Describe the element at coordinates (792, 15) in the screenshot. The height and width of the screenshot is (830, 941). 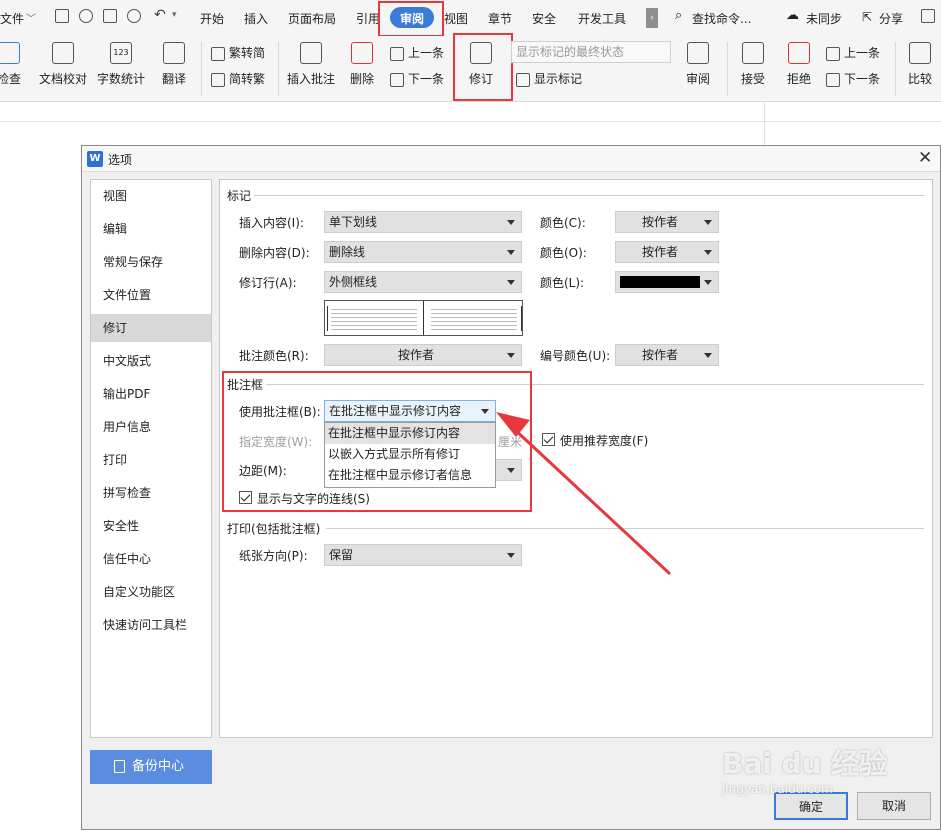
I see `cloud-icon: ☁` at that location.